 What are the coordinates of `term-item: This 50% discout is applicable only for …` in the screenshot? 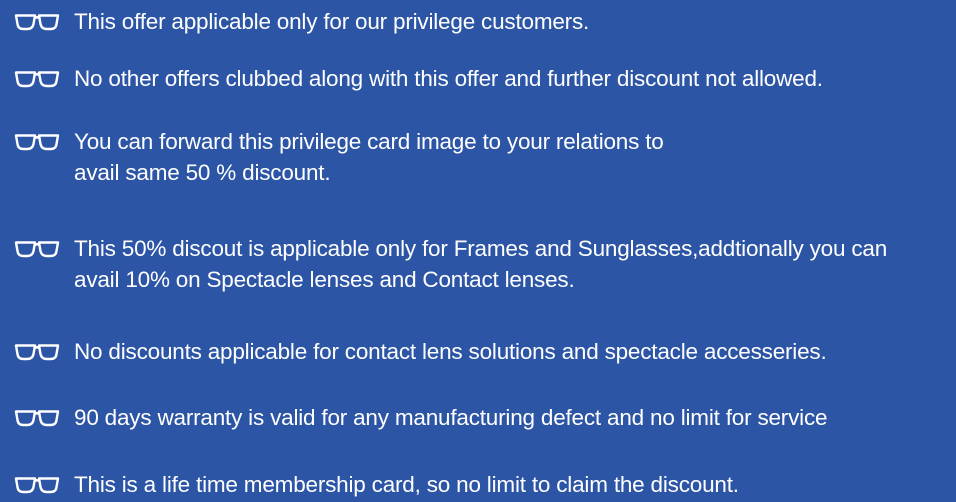 It's located at (483, 264).